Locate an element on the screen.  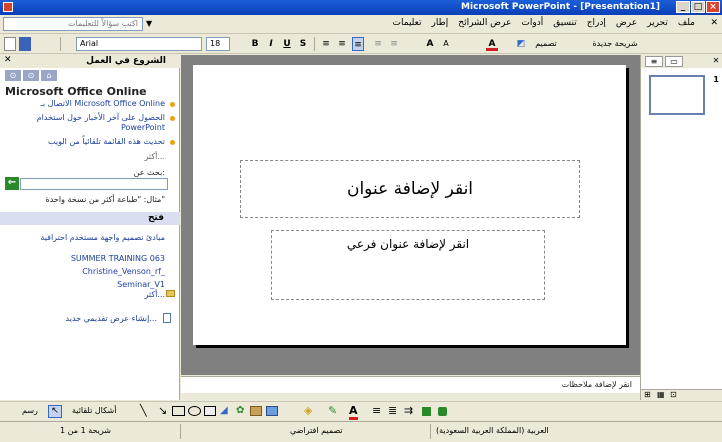
shadow-style-icon is located at coordinates (426, 411).